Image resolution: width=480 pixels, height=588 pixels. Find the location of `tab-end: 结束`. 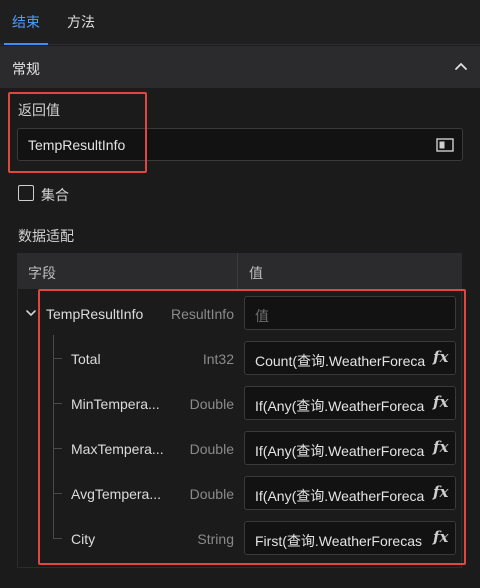

tab-end: 结束 is located at coordinates (26, 22).